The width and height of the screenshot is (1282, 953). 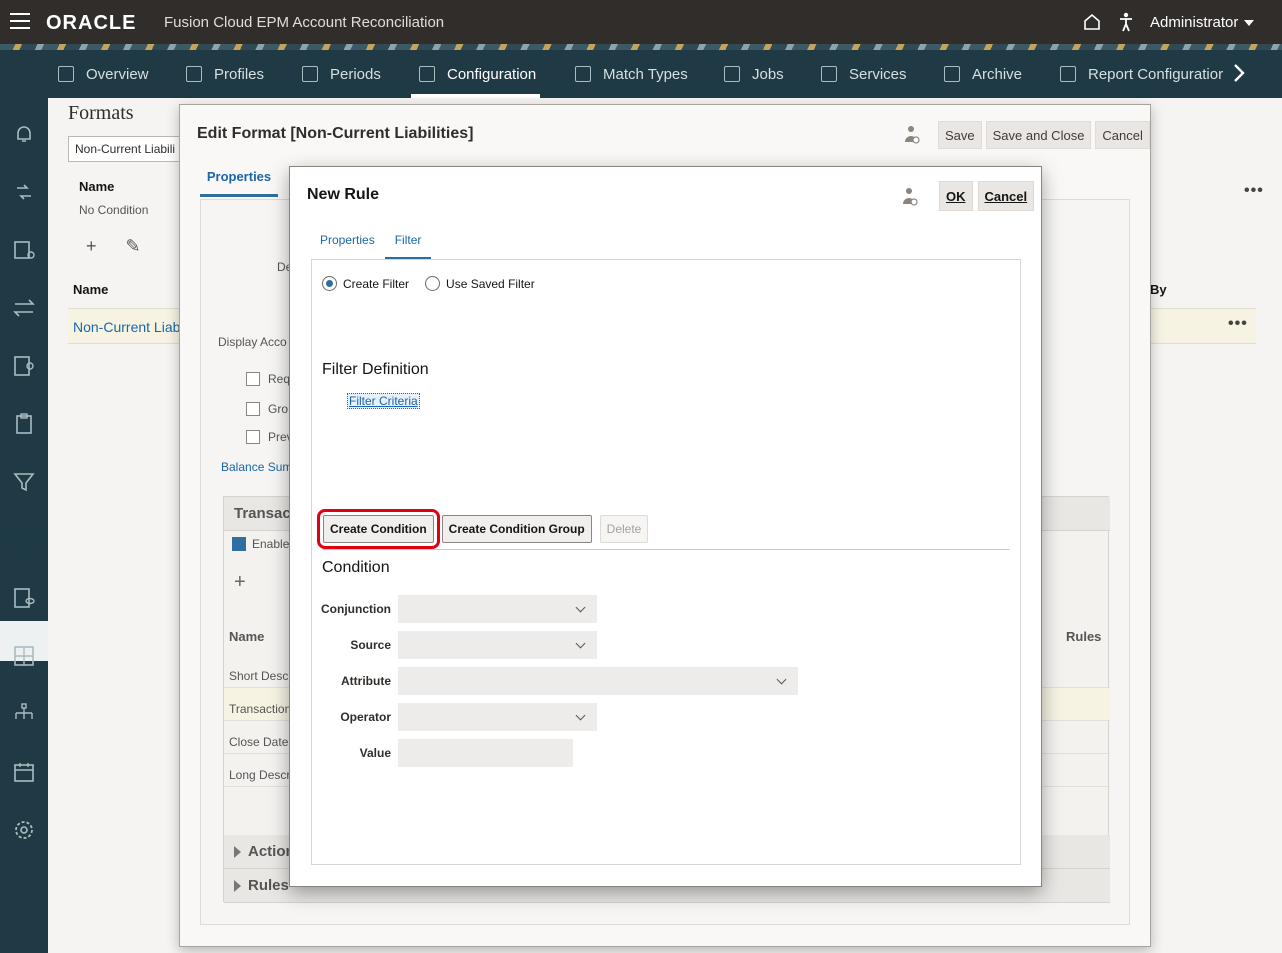 I want to click on checkbox-group, so click(x=253, y=409).